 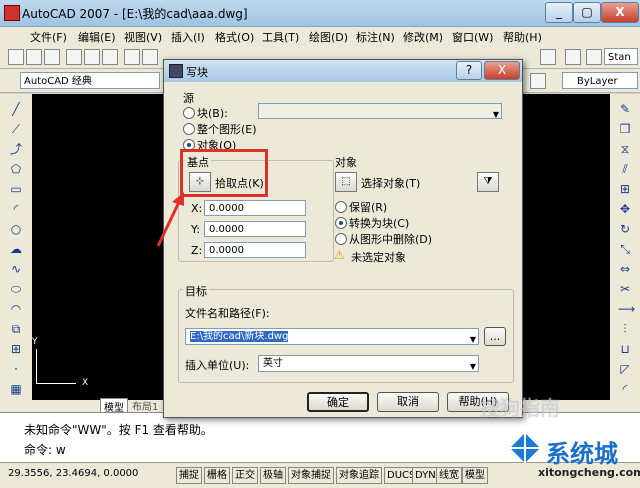 What do you see at coordinates (45, 449) in the screenshot?
I see `command-prompt: 命令: w` at bounding box center [45, 449].